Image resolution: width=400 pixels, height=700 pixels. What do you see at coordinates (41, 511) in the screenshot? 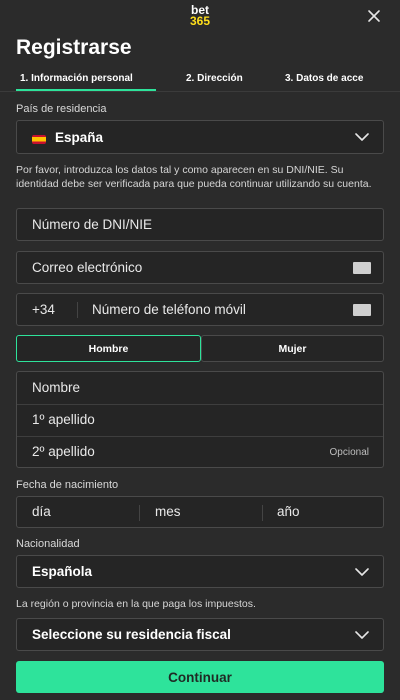
I see `dob-day-field: día` at bounding box center [41, 511].